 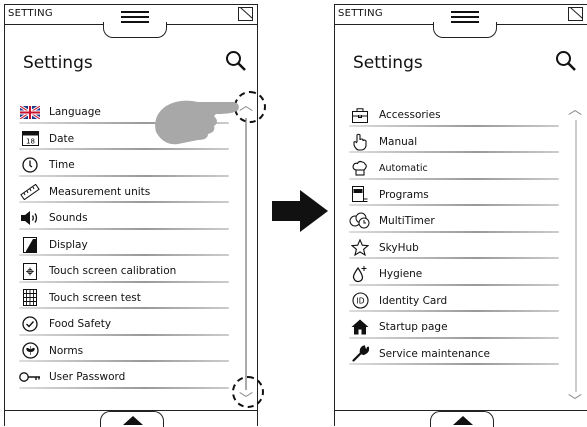 I want to click on wrench-icon, so click(x=360, y=354).